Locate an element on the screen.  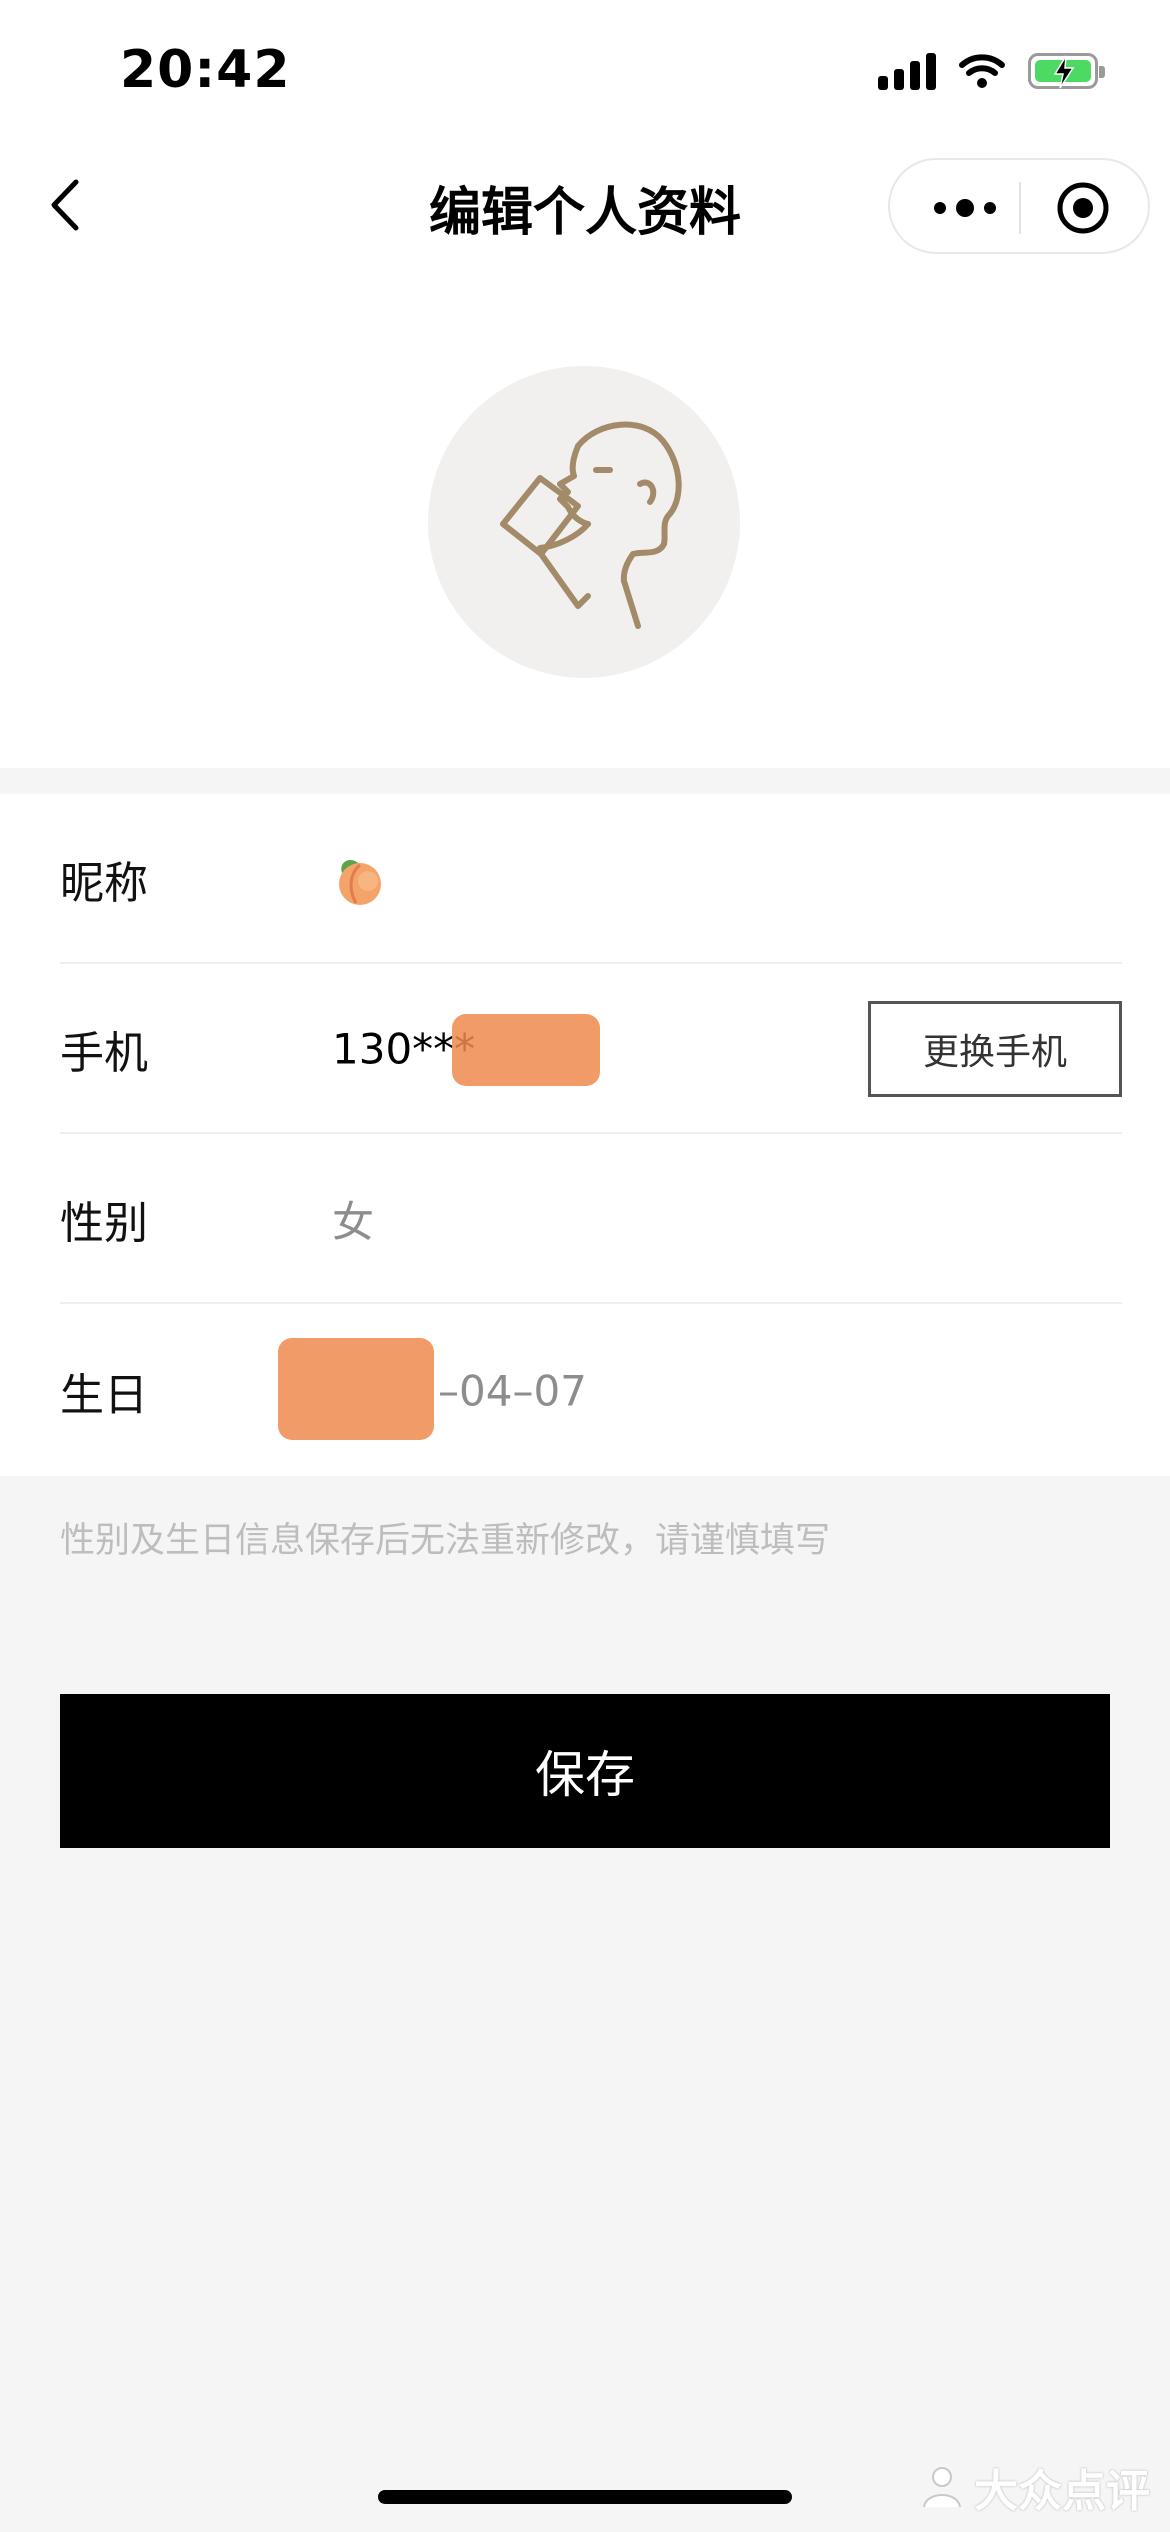
birthday-label: 生日 is located at coordinates (104, 1395).